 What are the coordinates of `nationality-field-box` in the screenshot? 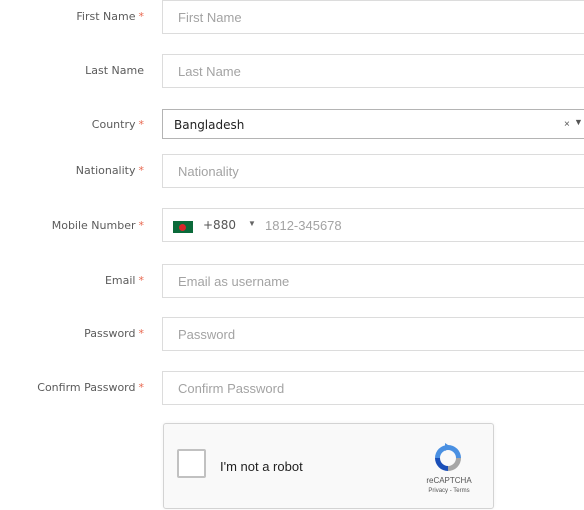 It's located at (373, 171).